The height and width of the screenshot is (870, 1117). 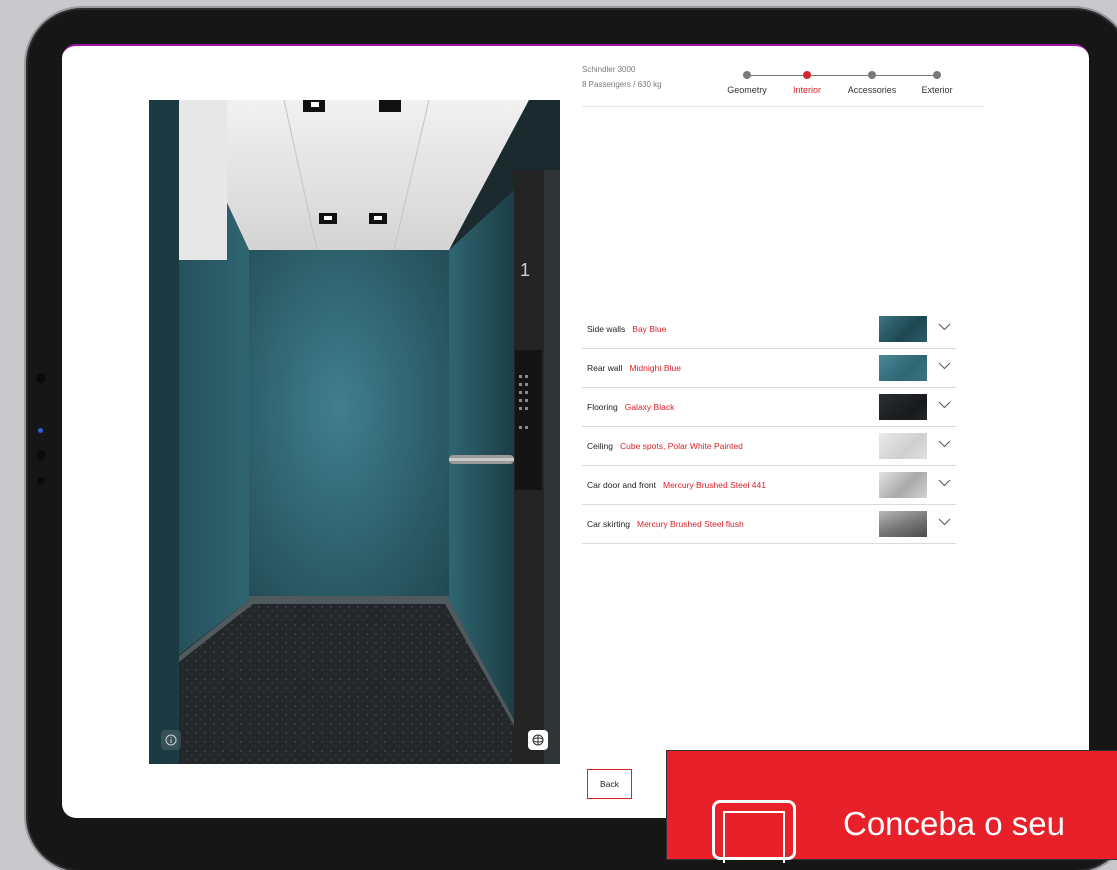 I want to click on option-name: Side walls, so click(x=606, y=329).